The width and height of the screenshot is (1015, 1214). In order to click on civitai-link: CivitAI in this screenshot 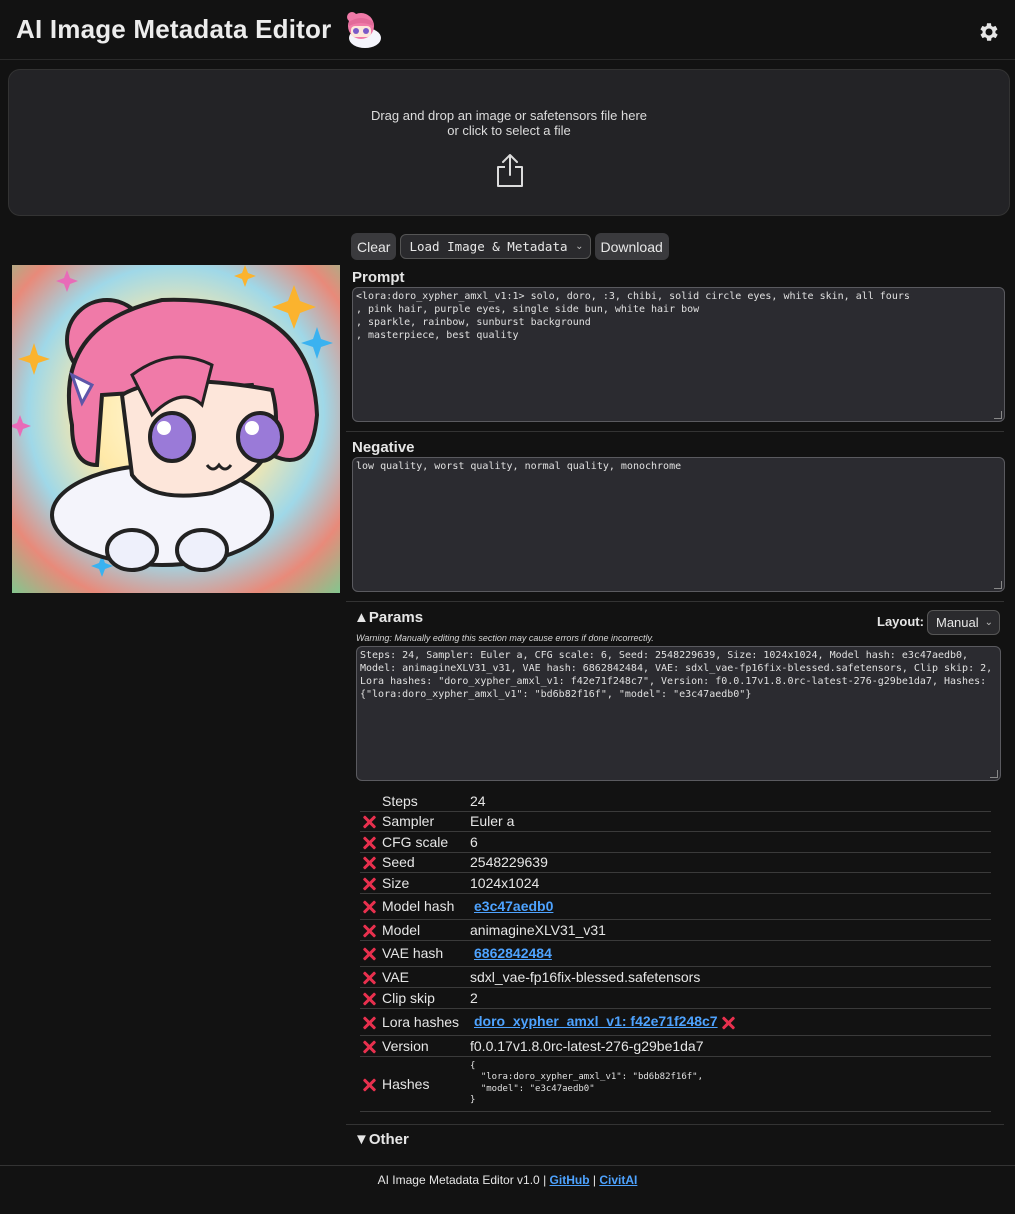, I will do `click(618, 1180)`.